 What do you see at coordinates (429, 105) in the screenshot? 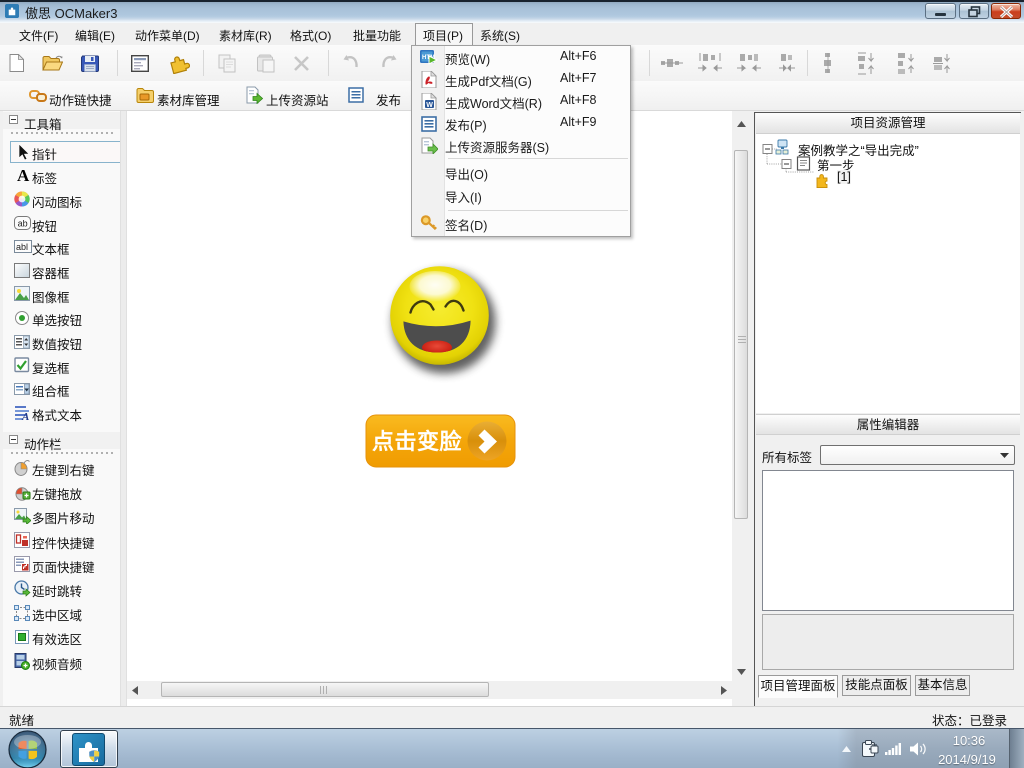
I see `svg-text: W` at bounding box center [429, 105].